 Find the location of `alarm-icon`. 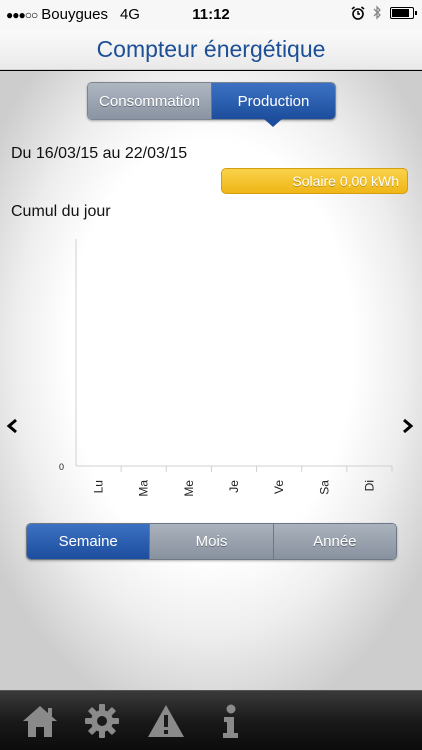

alarm-icon is located at coordinates (358, 12).